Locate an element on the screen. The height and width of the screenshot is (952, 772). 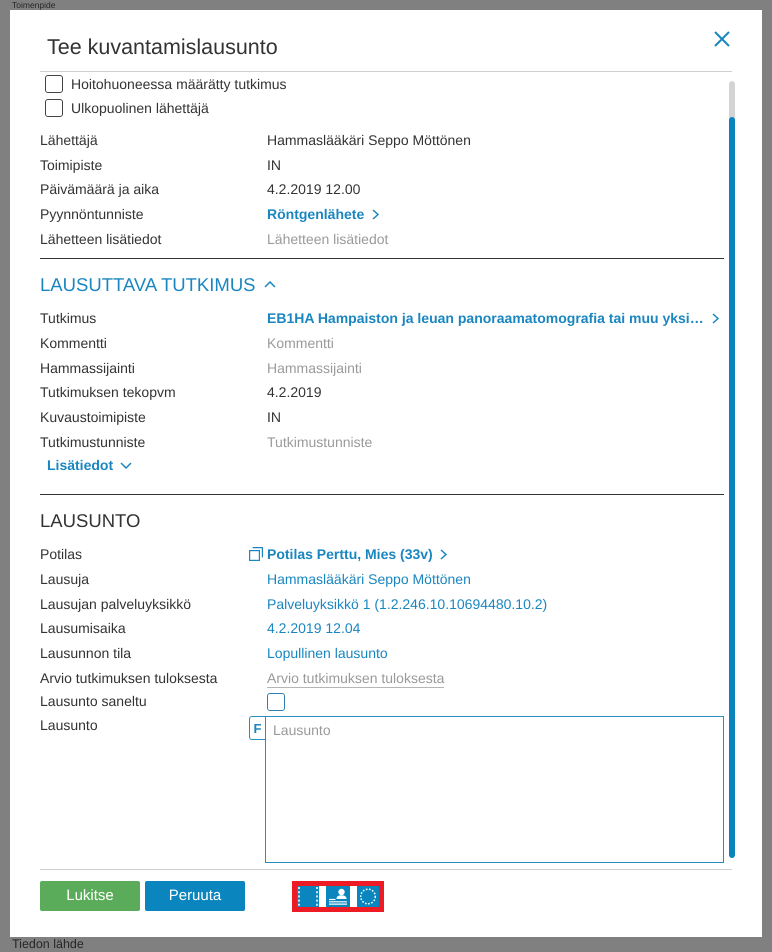
close-button is located at coordinates (722, 39).